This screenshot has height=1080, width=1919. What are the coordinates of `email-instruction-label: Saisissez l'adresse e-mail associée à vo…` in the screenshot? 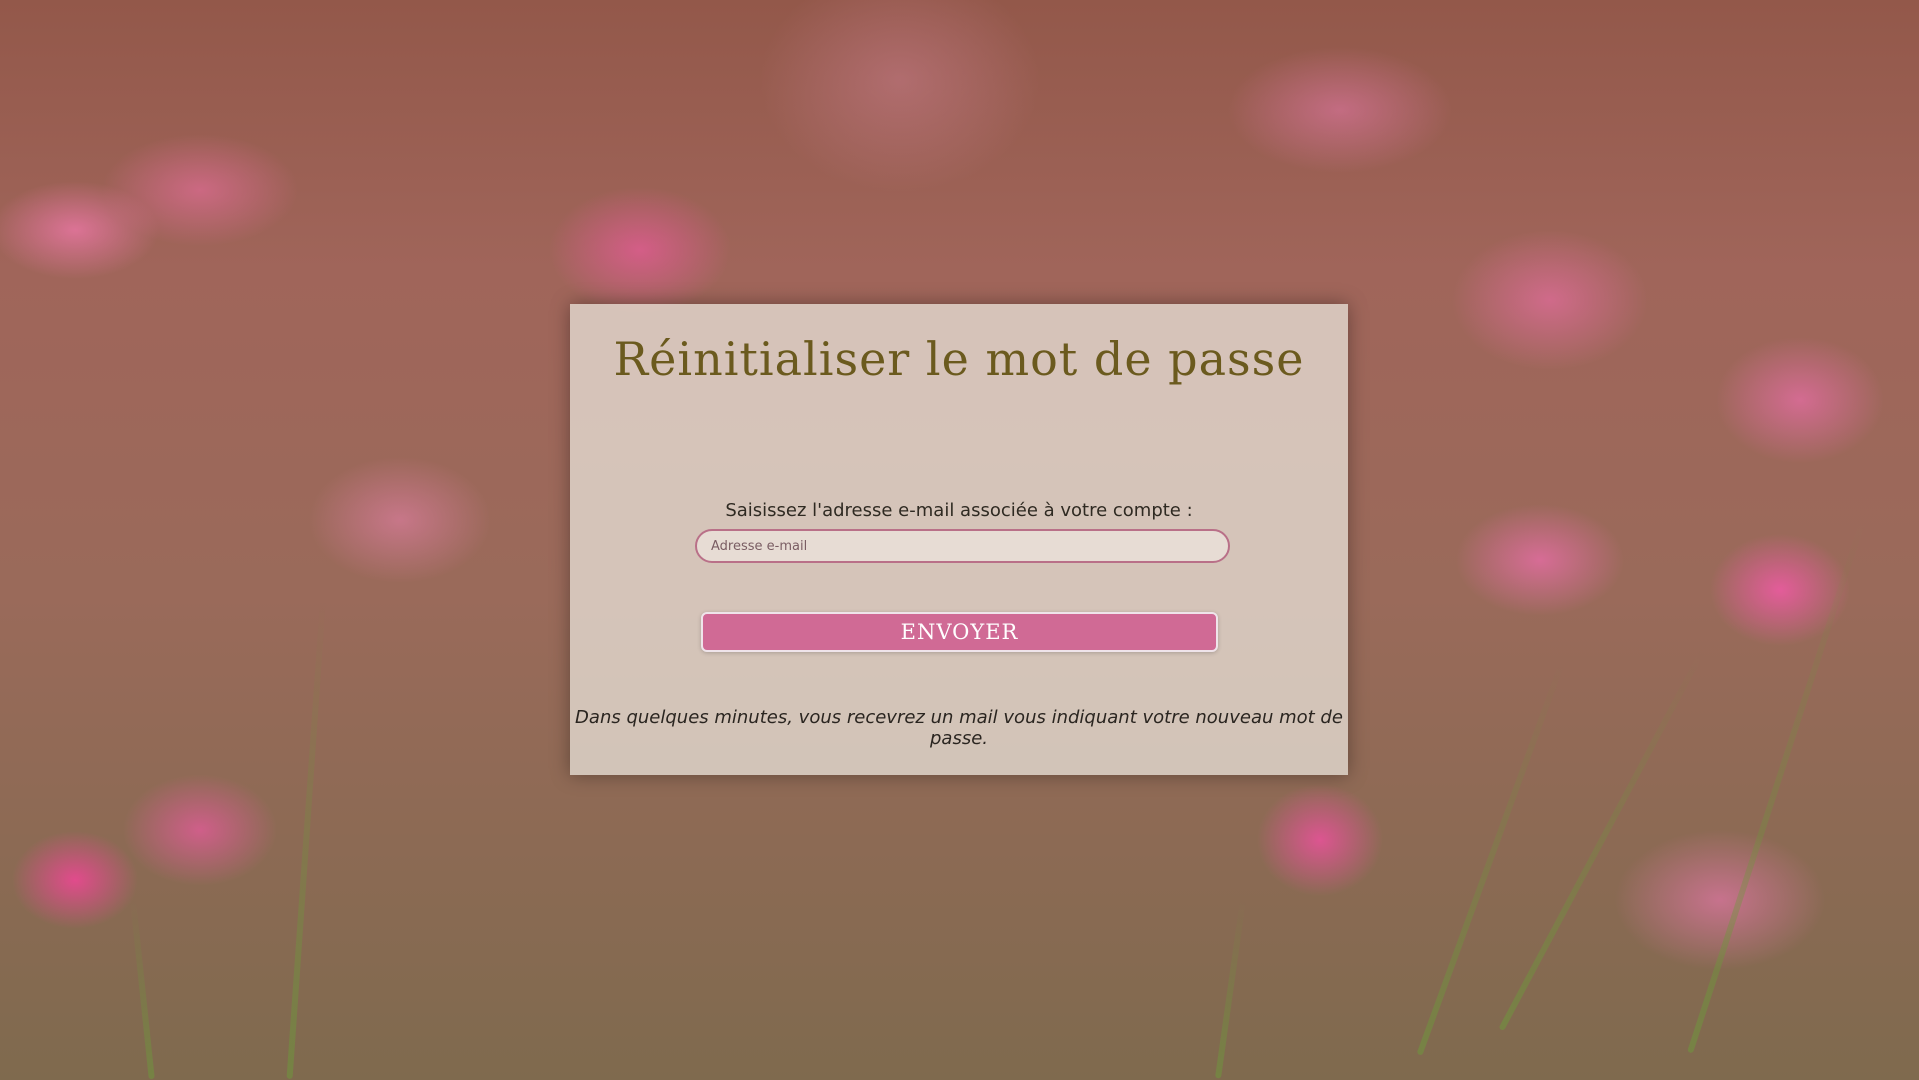 It's located at (959, 510).